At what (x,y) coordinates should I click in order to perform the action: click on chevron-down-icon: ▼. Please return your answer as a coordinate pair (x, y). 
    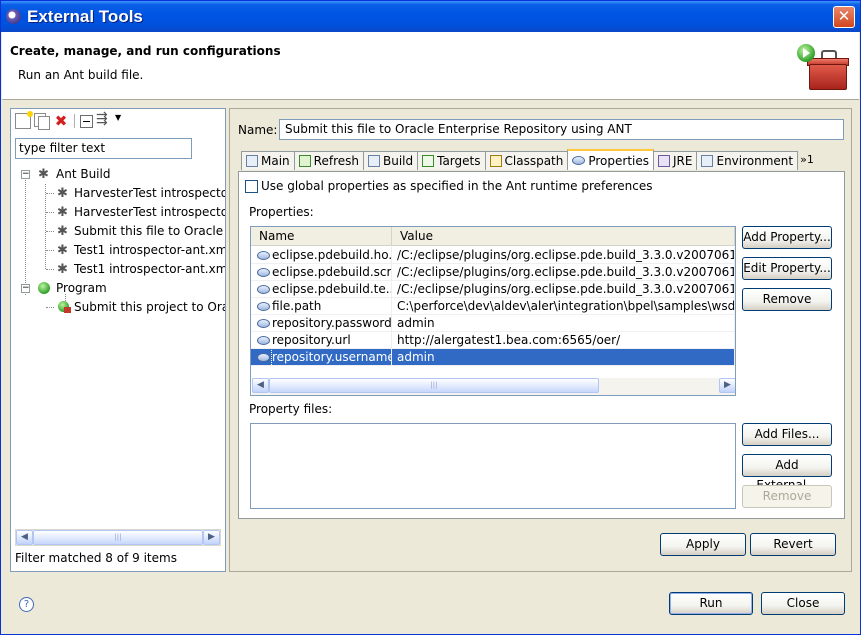
    Looking at the image, I should click on (119, 121).